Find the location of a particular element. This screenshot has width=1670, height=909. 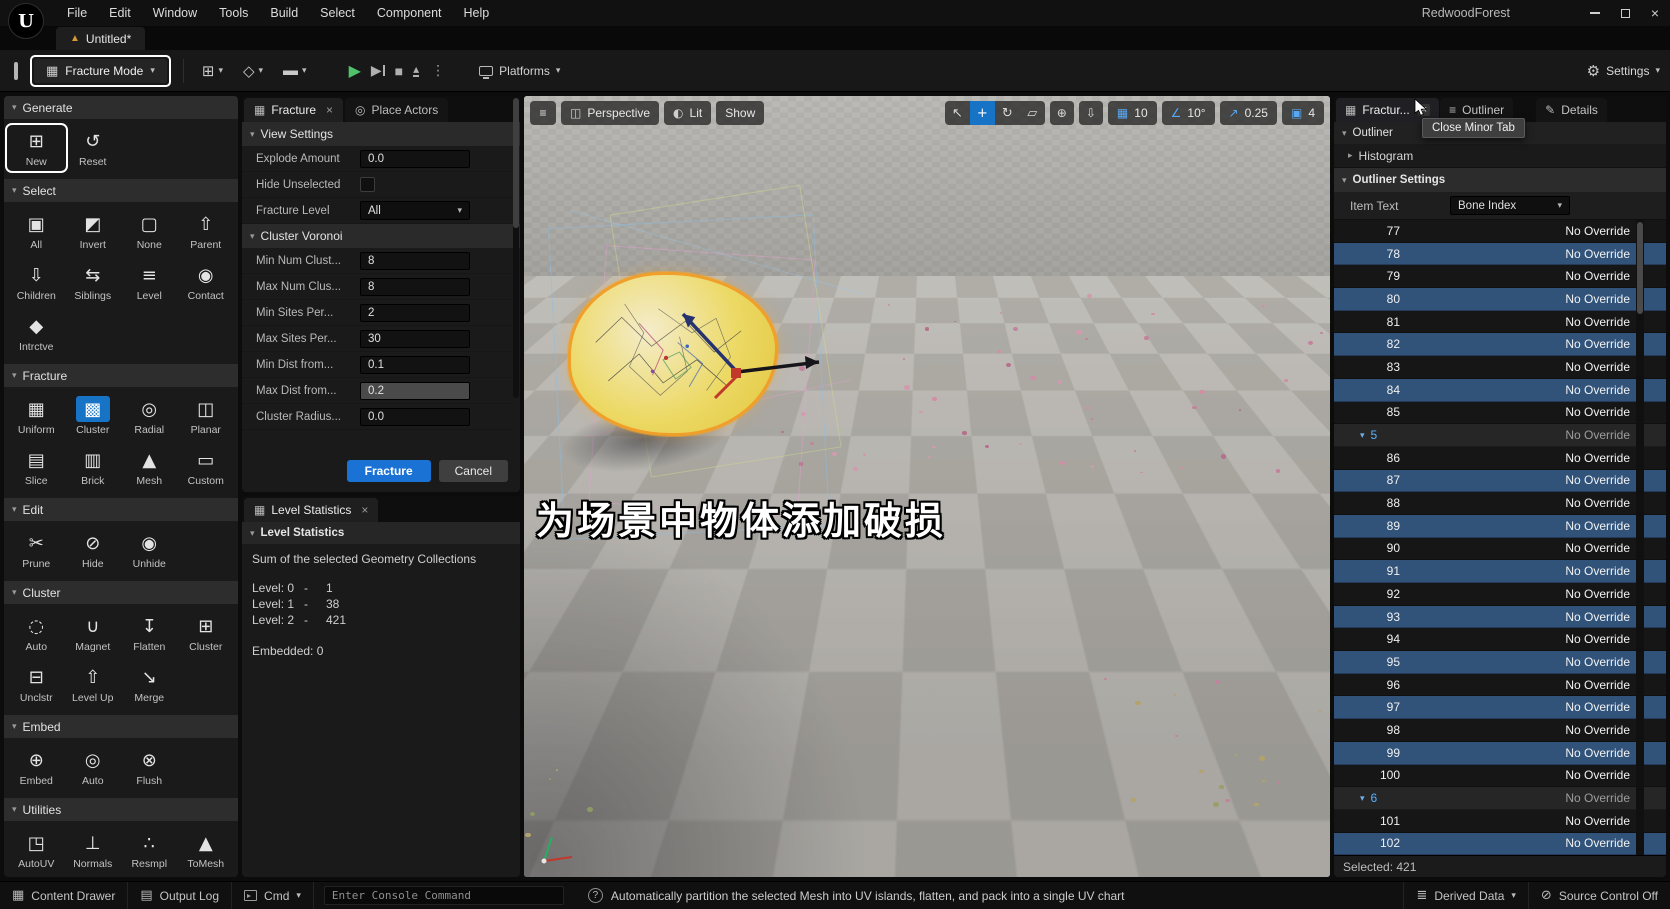

outliner-scrollbar is located at coordinates (1640, 537).